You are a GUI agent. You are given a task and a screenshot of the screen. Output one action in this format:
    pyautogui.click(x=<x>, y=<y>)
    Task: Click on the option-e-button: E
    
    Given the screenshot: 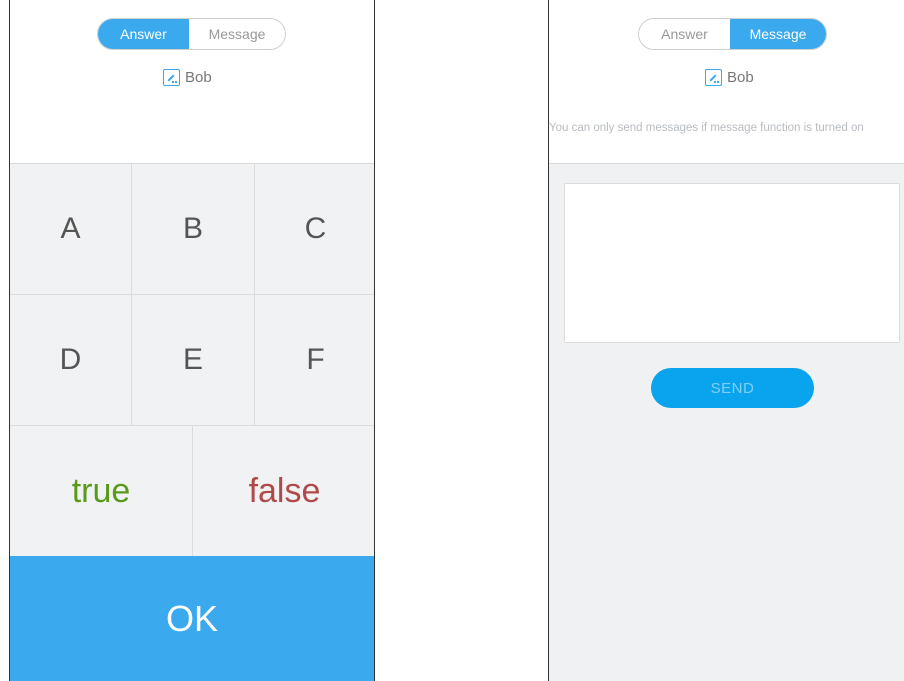 What is the action you would take?
    pyautogui.click(x=193, y=360)
    